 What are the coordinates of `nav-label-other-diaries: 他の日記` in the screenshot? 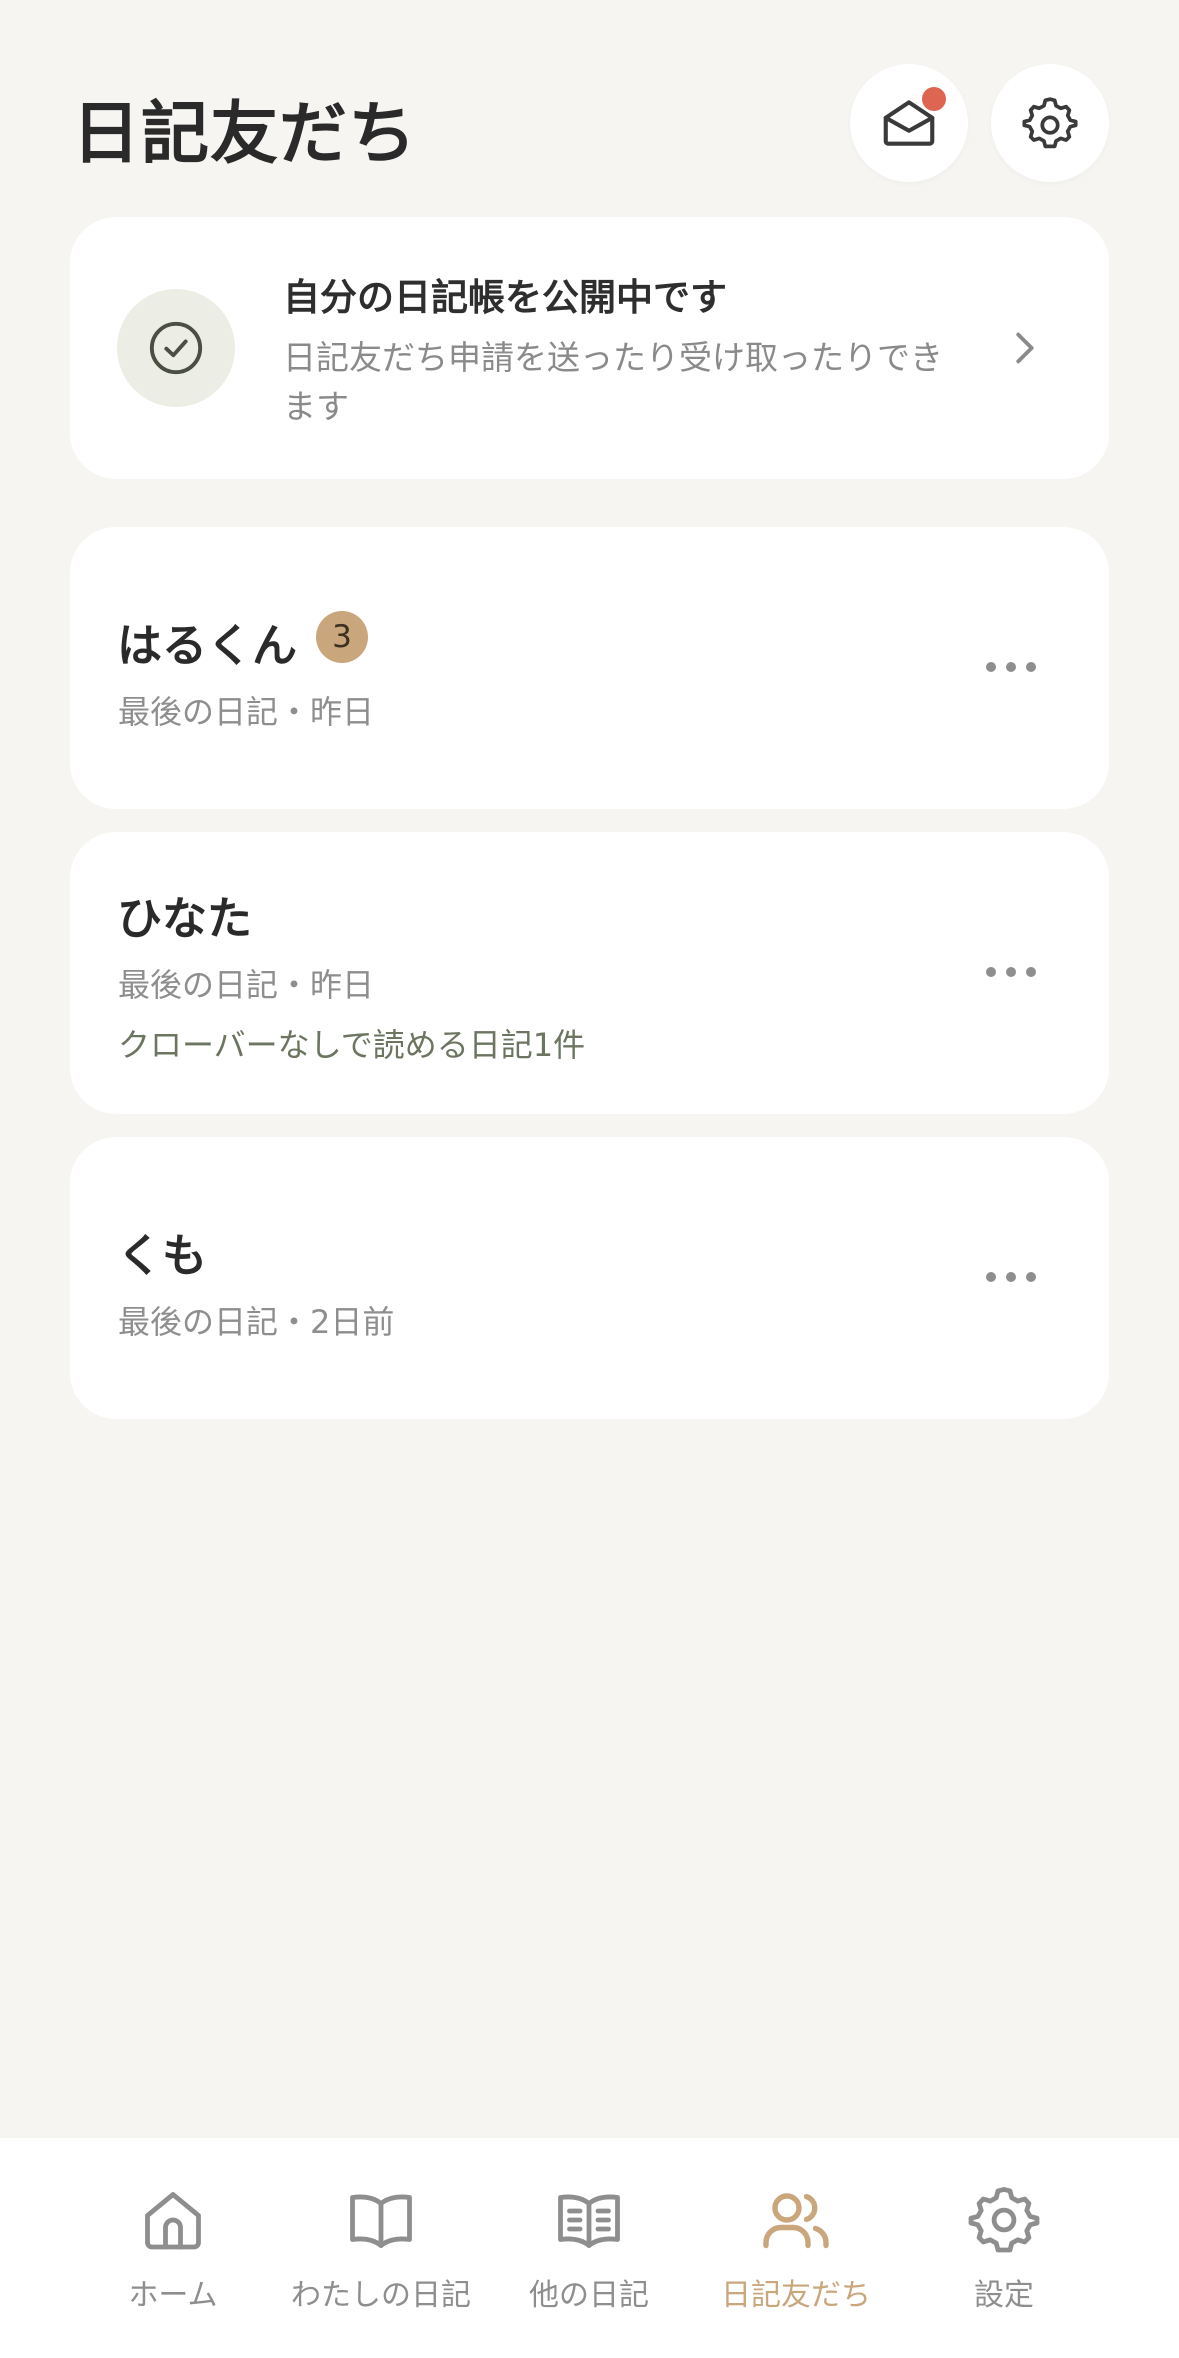 It's located at (589, 2295).